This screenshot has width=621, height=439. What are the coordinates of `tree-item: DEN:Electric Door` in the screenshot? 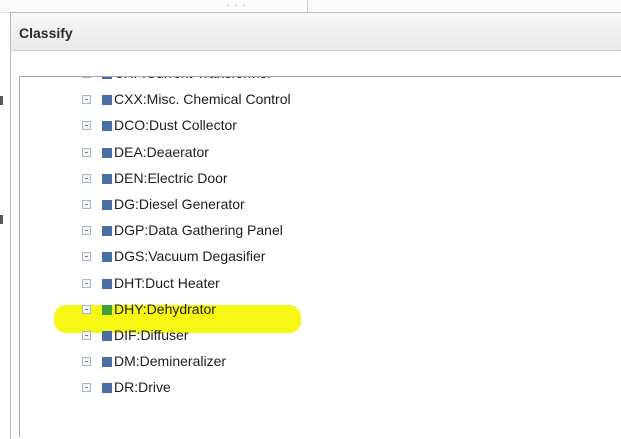 It's located at (320, 180).